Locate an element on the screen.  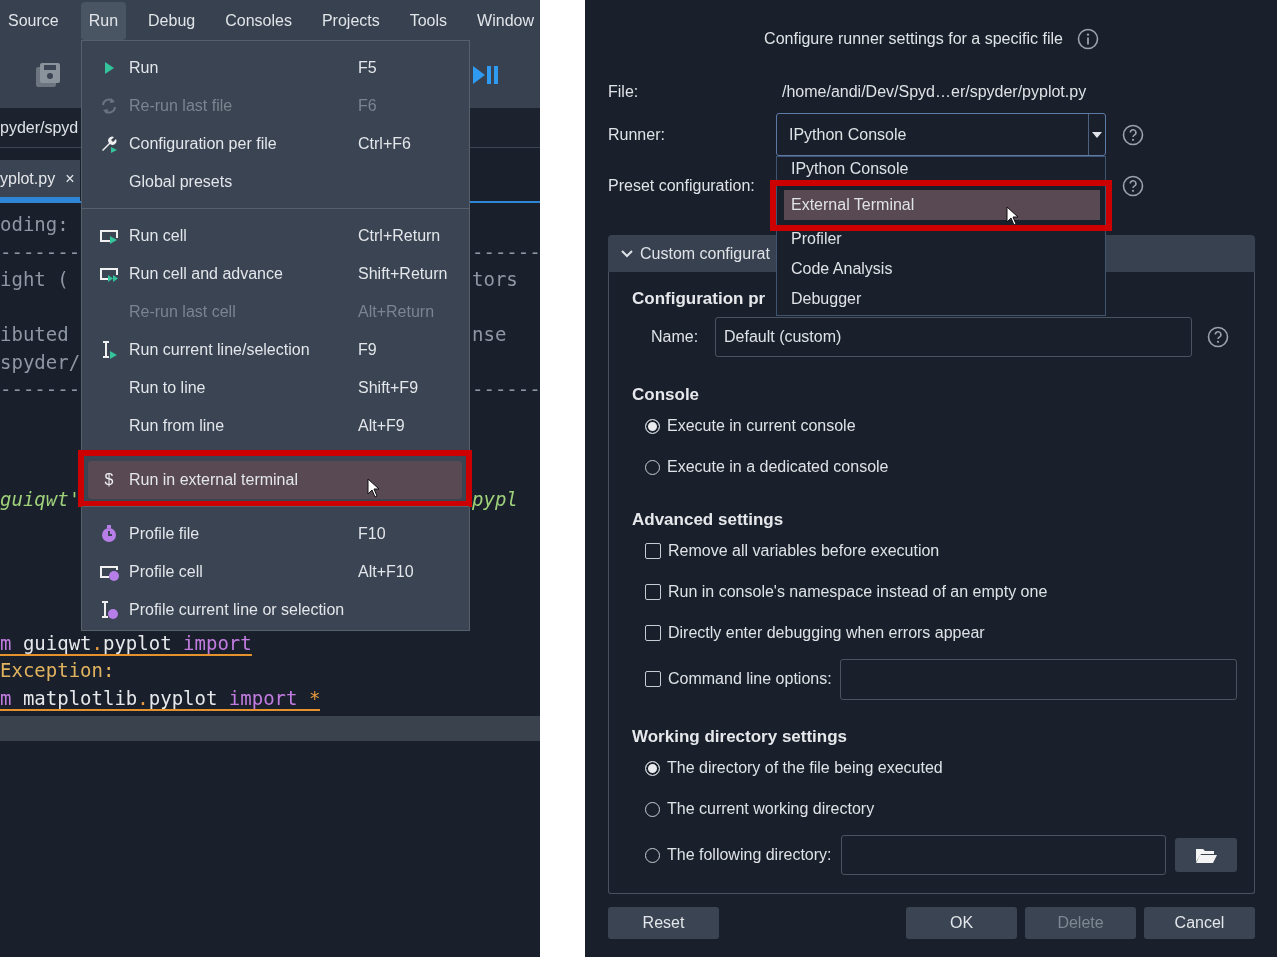
option-label: The following directory: is located at coordinates (749, 855).